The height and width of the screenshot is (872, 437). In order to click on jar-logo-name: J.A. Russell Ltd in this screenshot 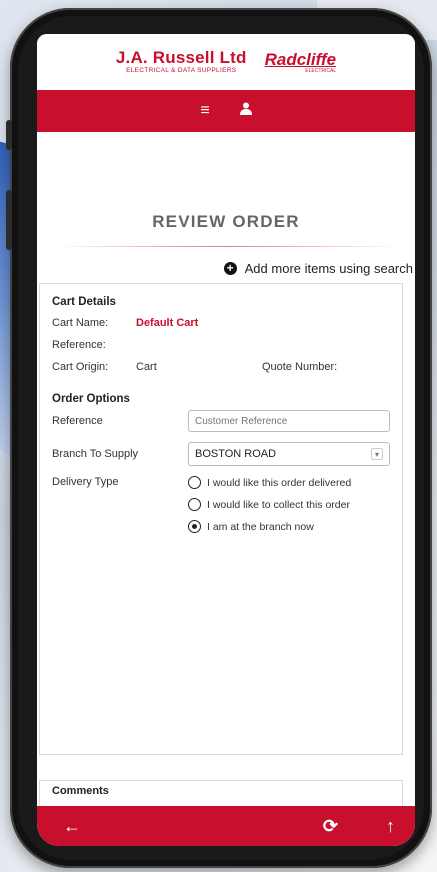, I will do `click(181, 58)`.